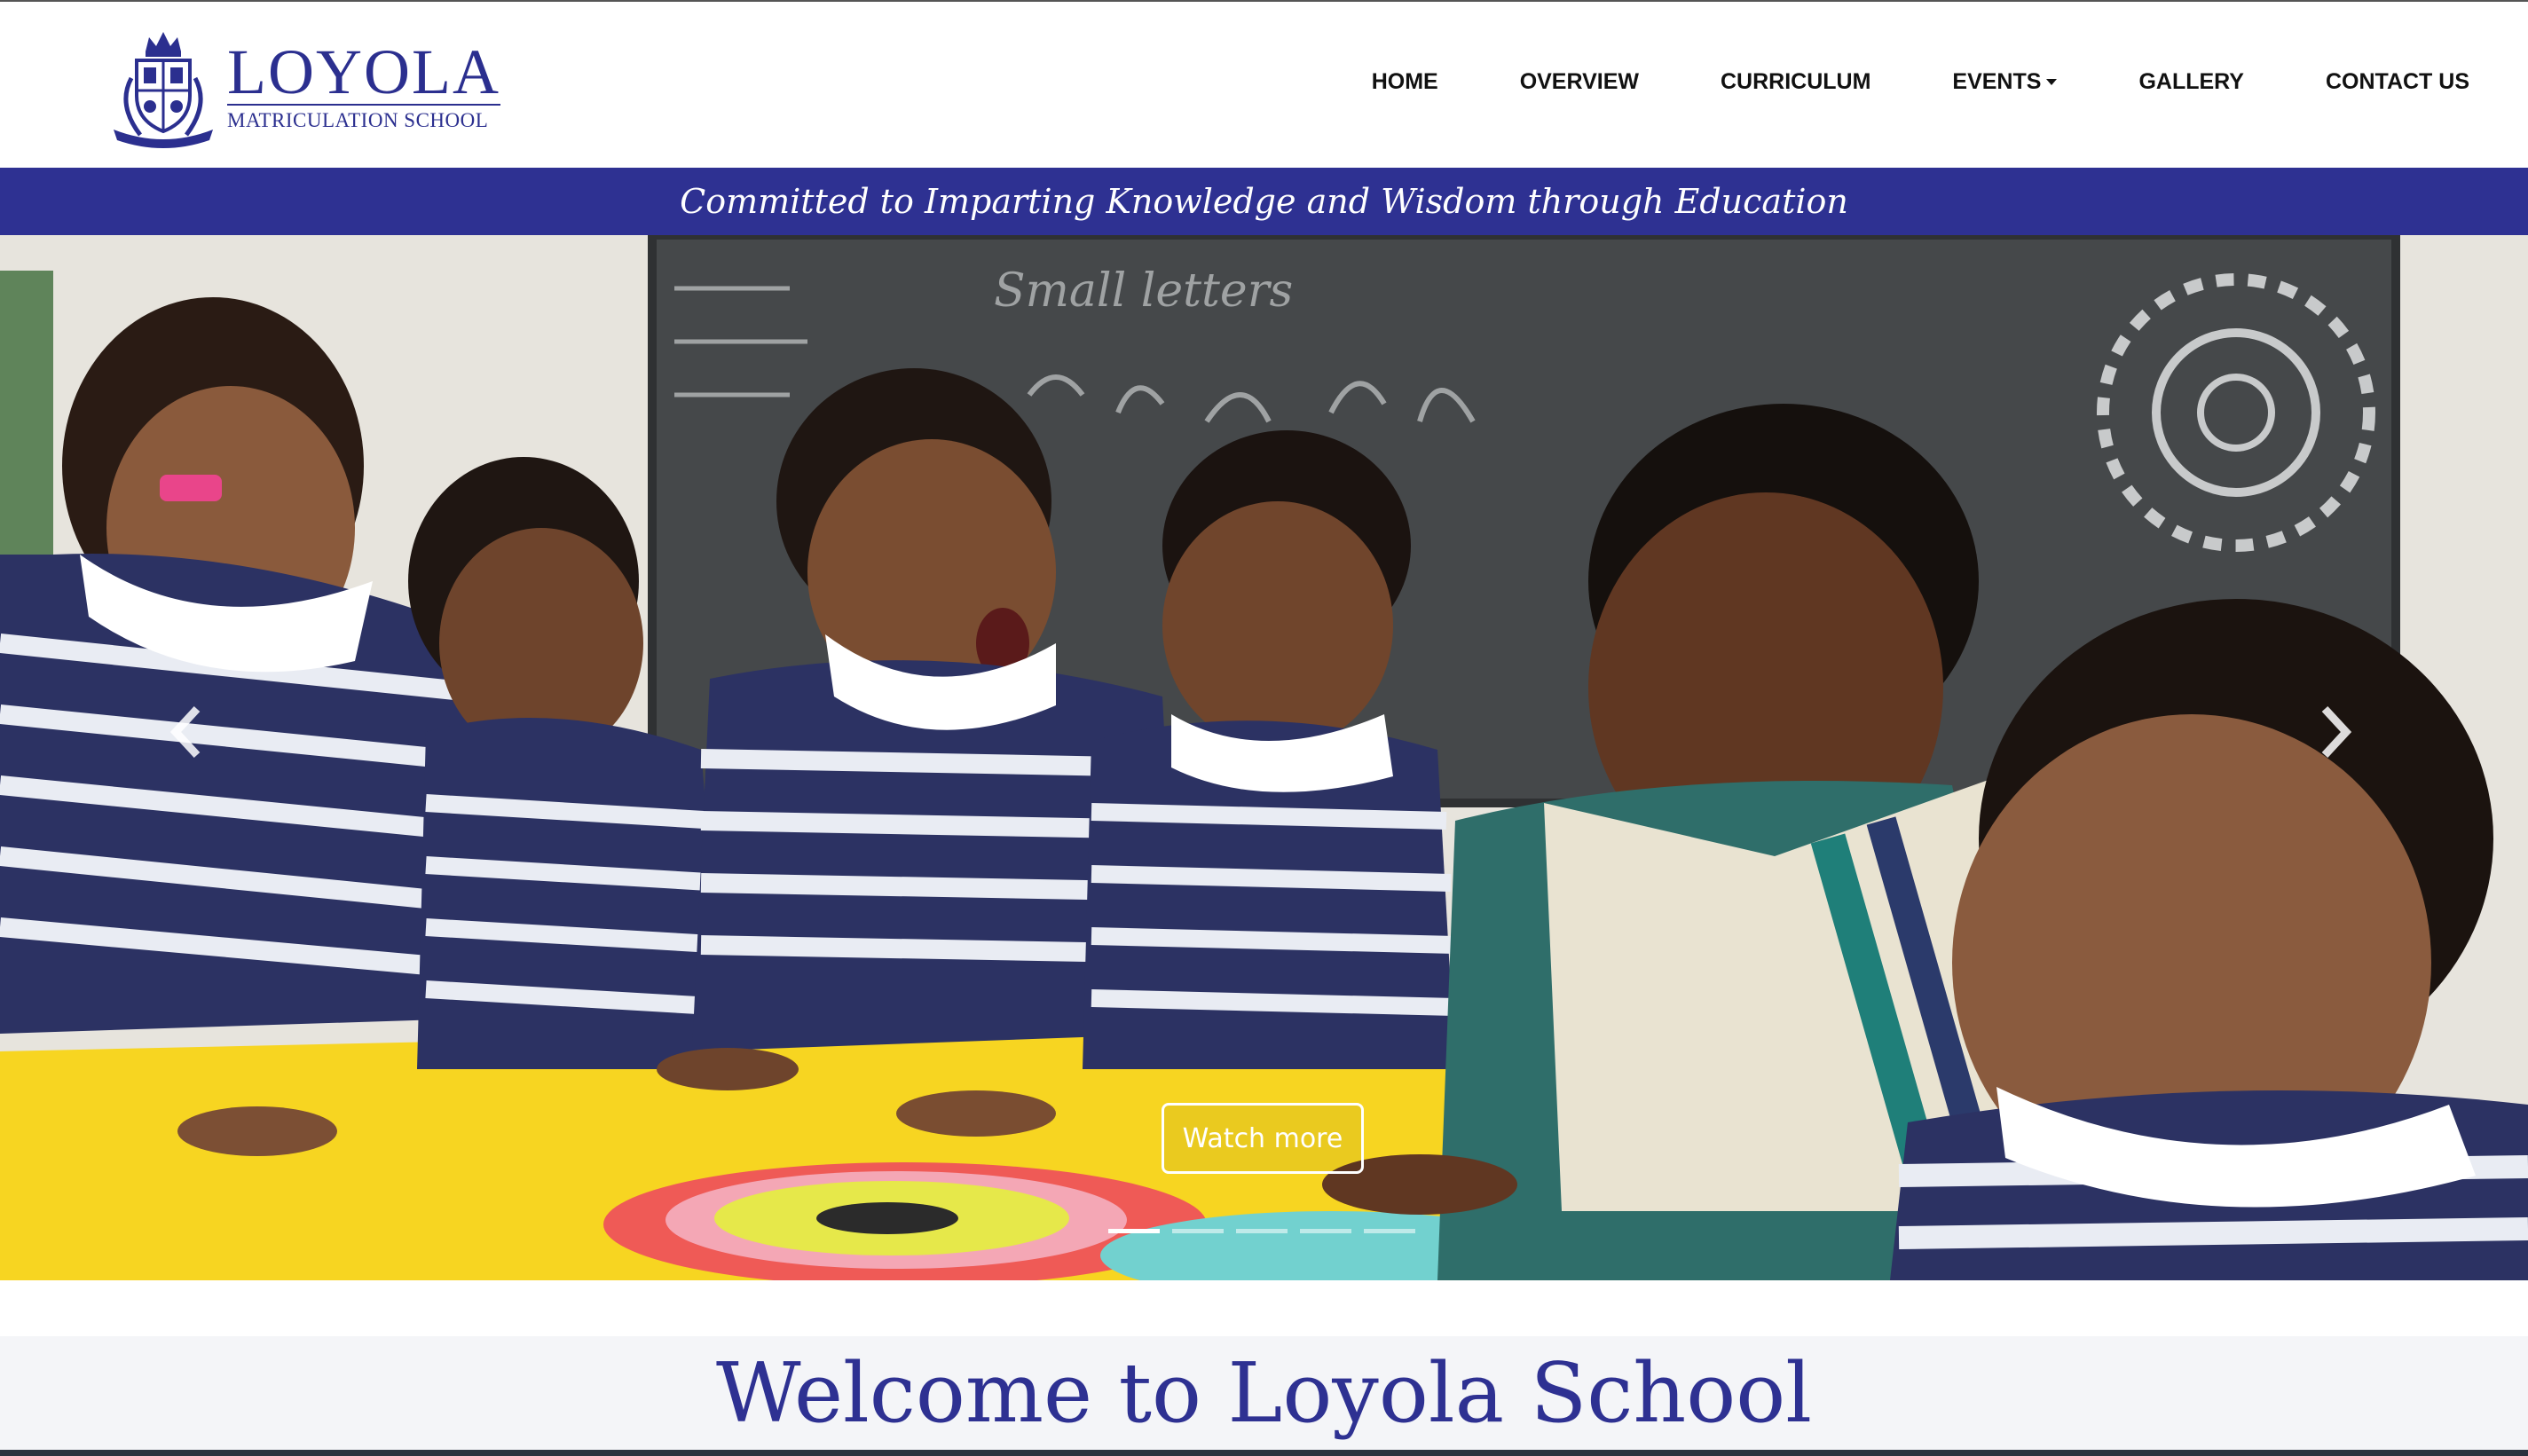 The image size is (2528, 1456). I want to click on site-logo: LOYOLA MATRICULATION SCHOOL, so click(302, 87).